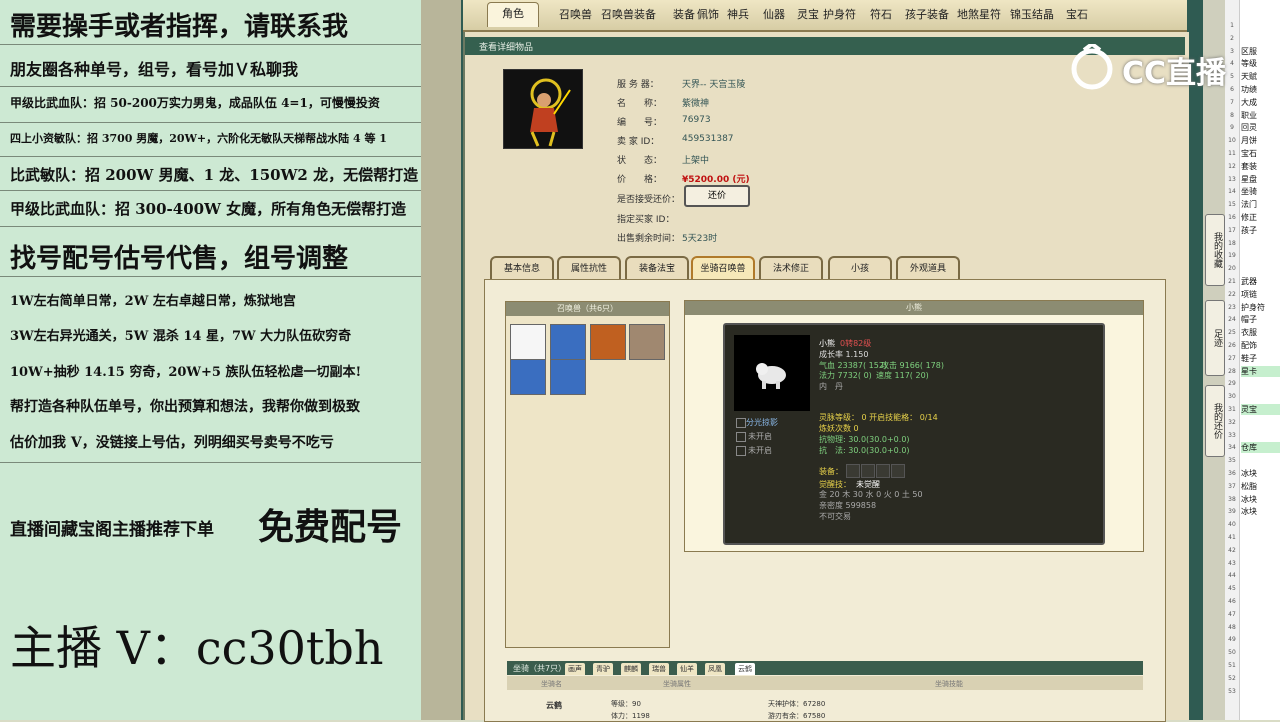 The height and width of the screenshot is (722, 1280). I want to click on mount-name: 云鹤, so click(554, 705).